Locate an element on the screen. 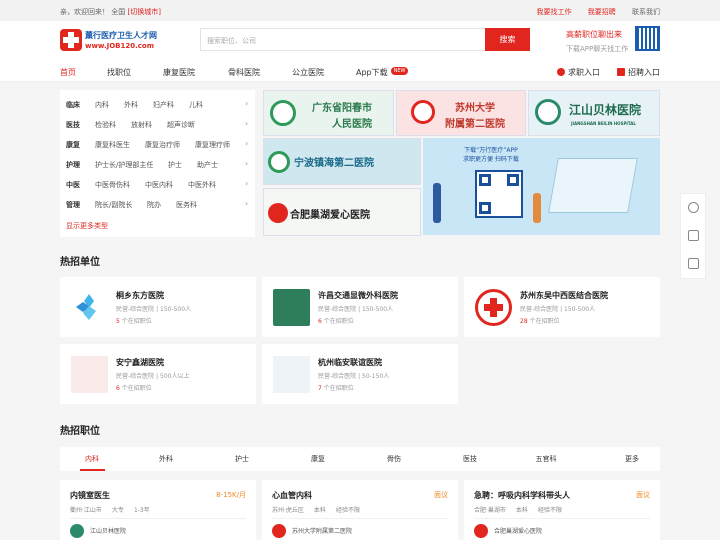 This screenshot has height=540, width=720. category-link: 医务科 is located at coordinates (186, 205).